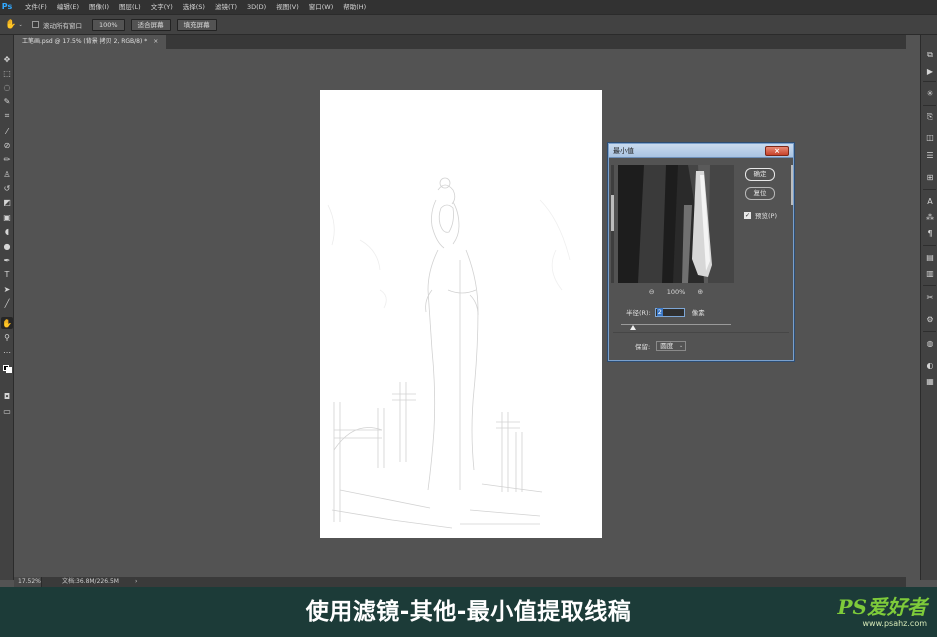  I want to click on menu-type: 文字(Y), so click(162, 7).